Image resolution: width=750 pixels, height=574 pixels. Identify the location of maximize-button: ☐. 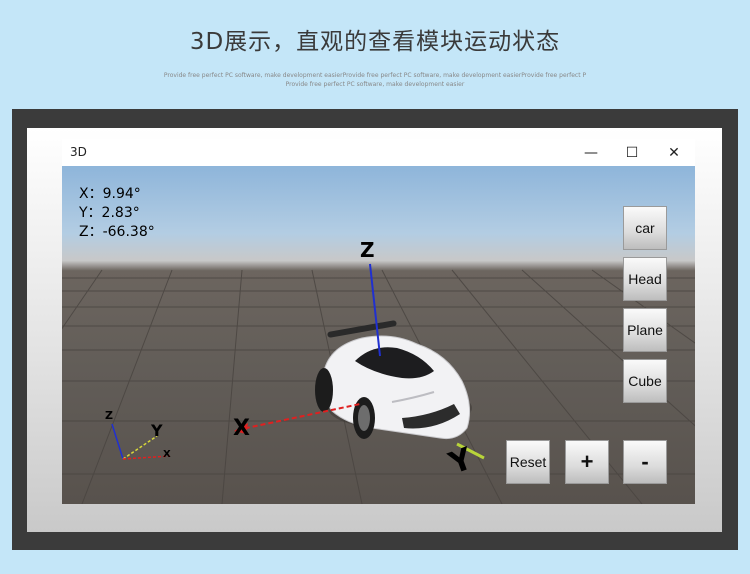
(632, 152).